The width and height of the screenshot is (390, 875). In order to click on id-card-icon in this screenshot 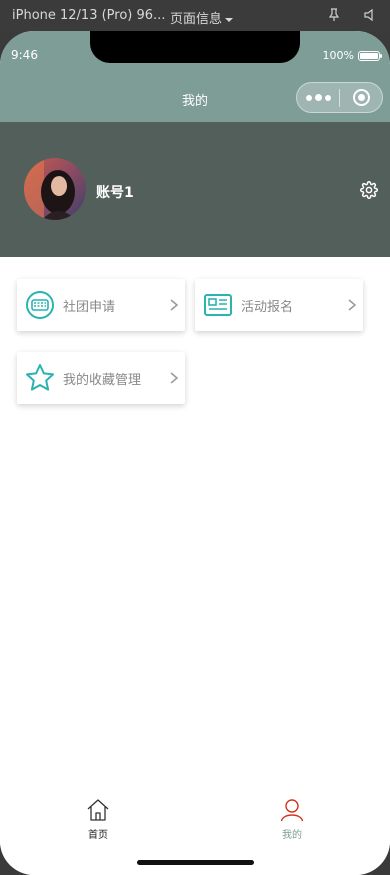, I will do `click(218, 305)`.